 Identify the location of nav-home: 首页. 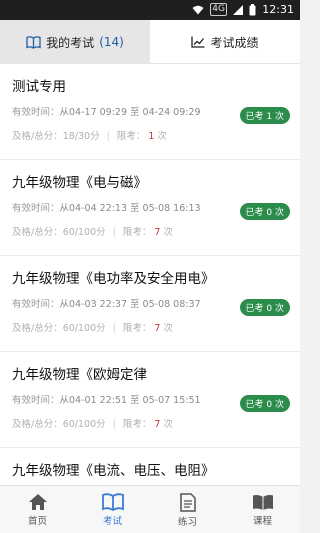
(37, 509).